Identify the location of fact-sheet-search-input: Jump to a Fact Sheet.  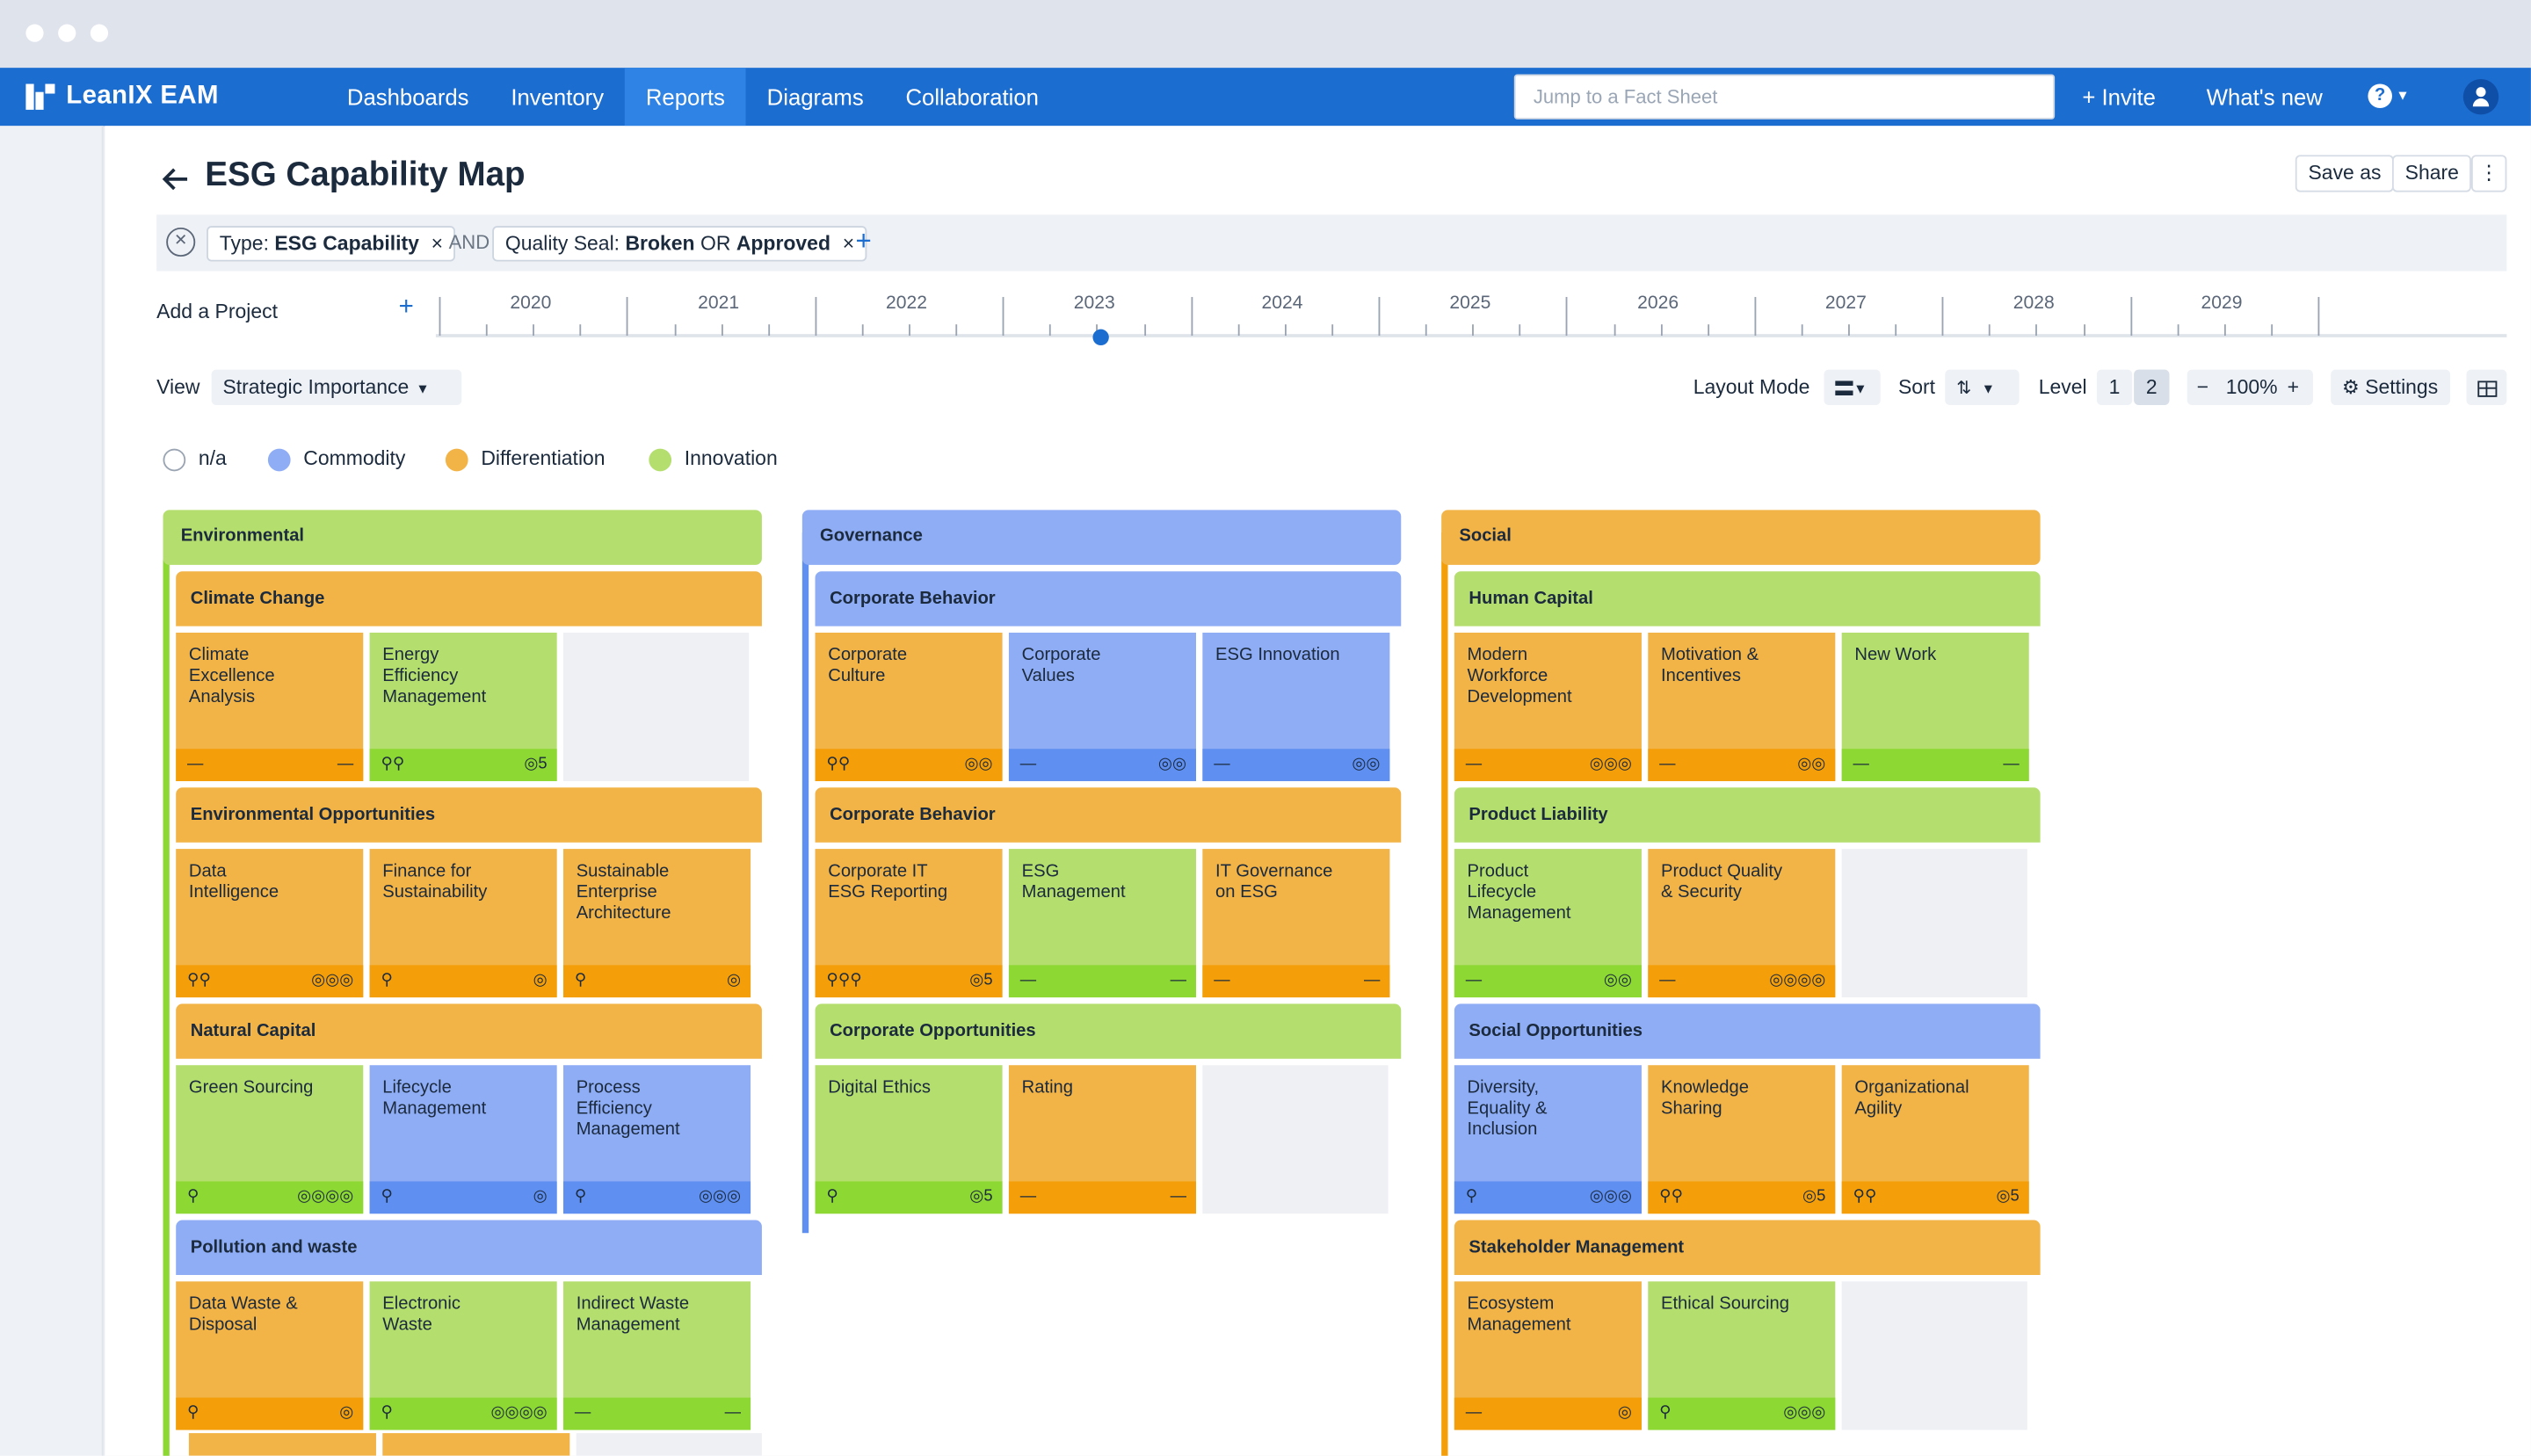
(1784, 97).